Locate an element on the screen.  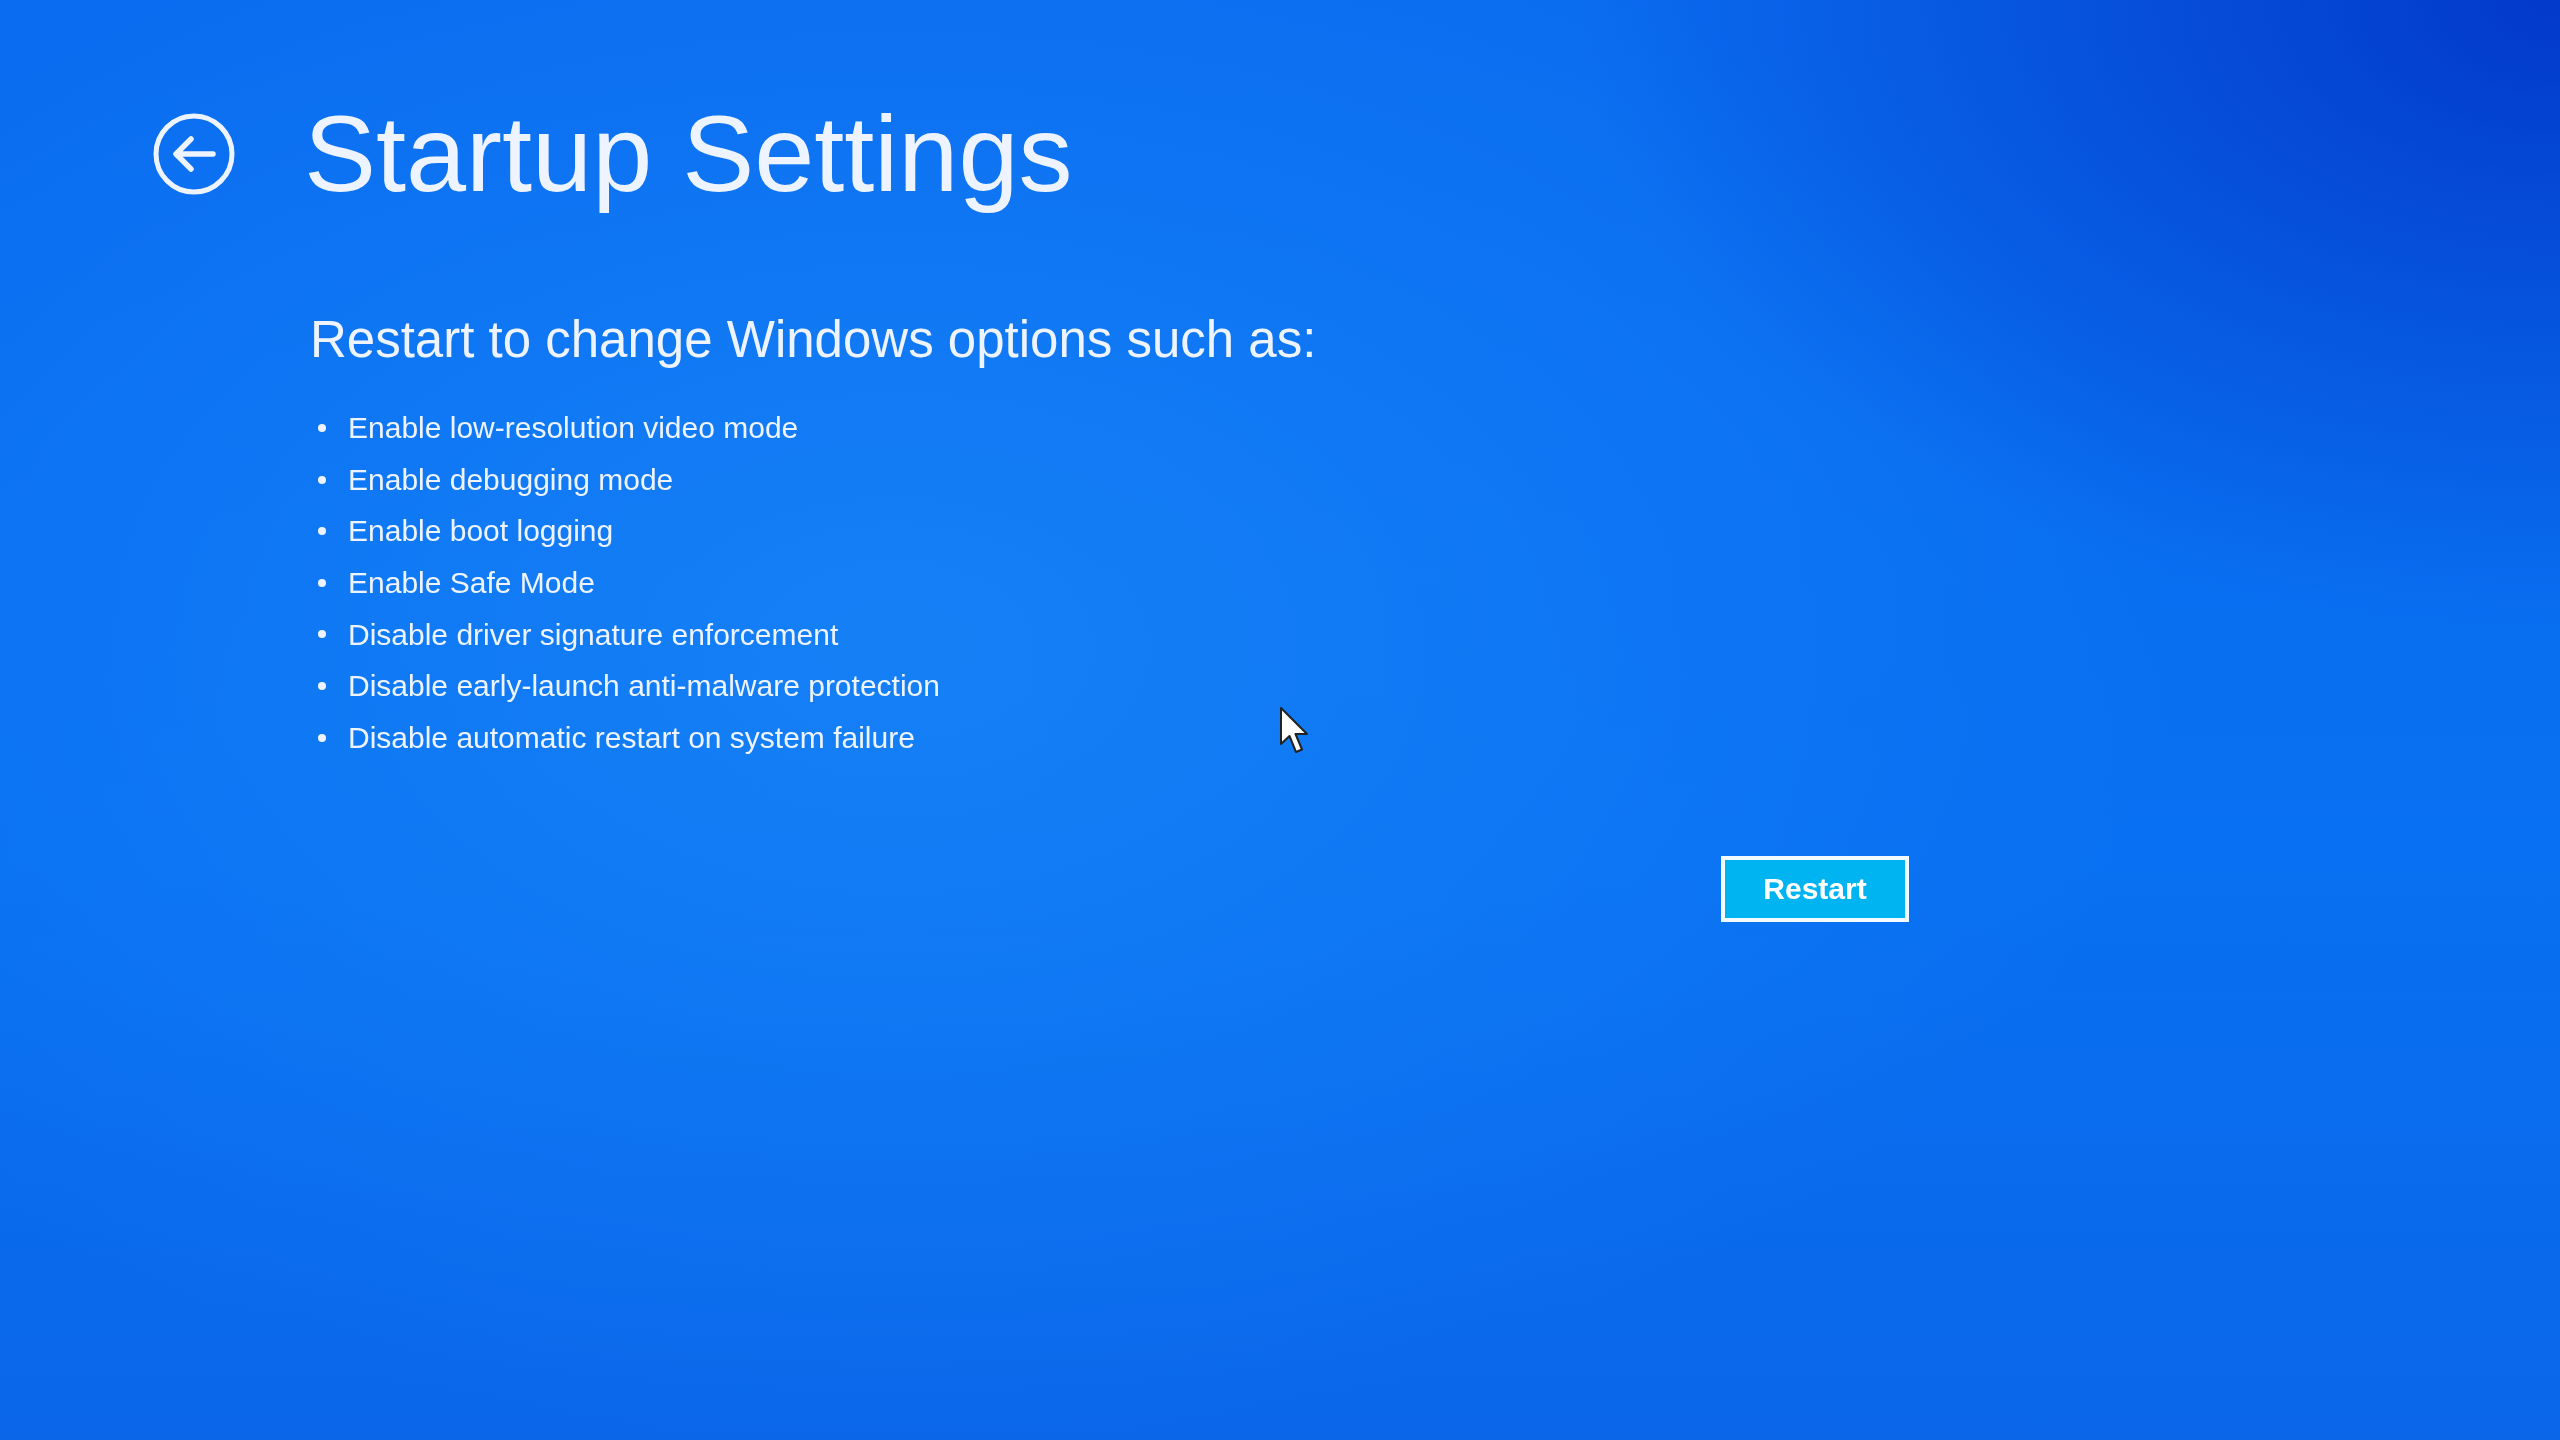
restart-button: Restart is located at coordinates (1815, 889).